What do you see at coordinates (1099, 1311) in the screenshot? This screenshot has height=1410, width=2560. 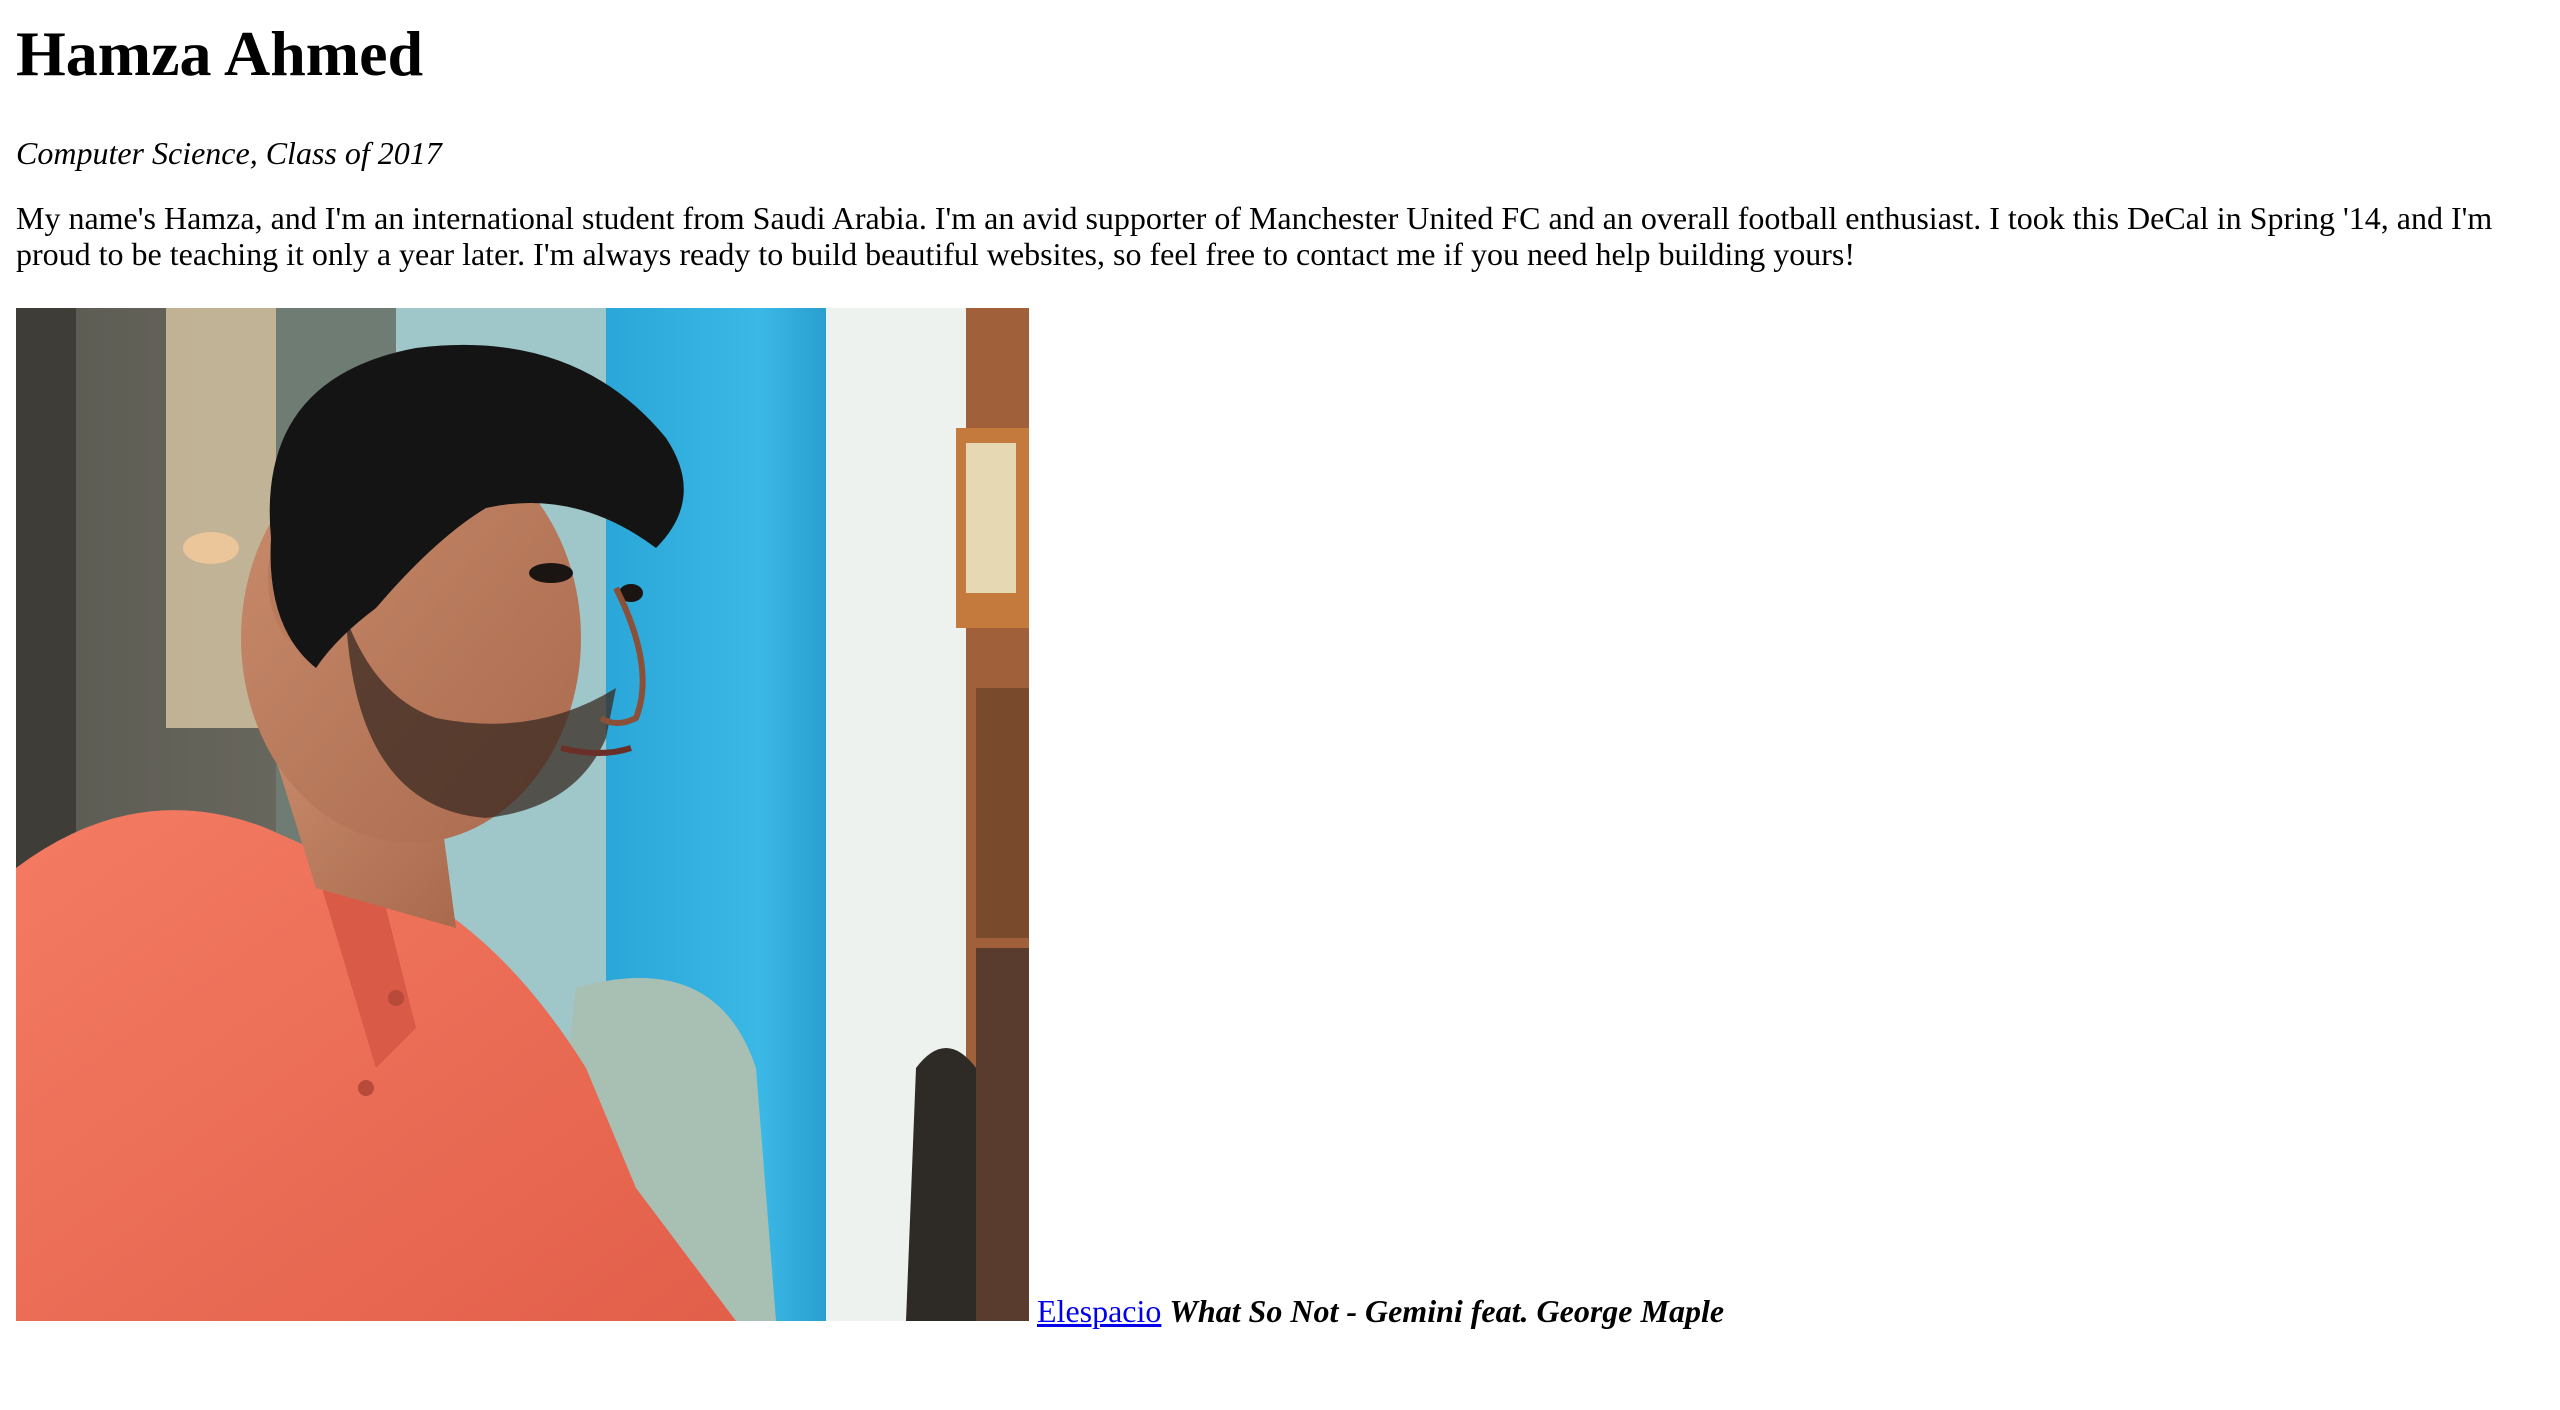 I see `music-source-link: Elespacio` at bounding box center [1099, 1311].